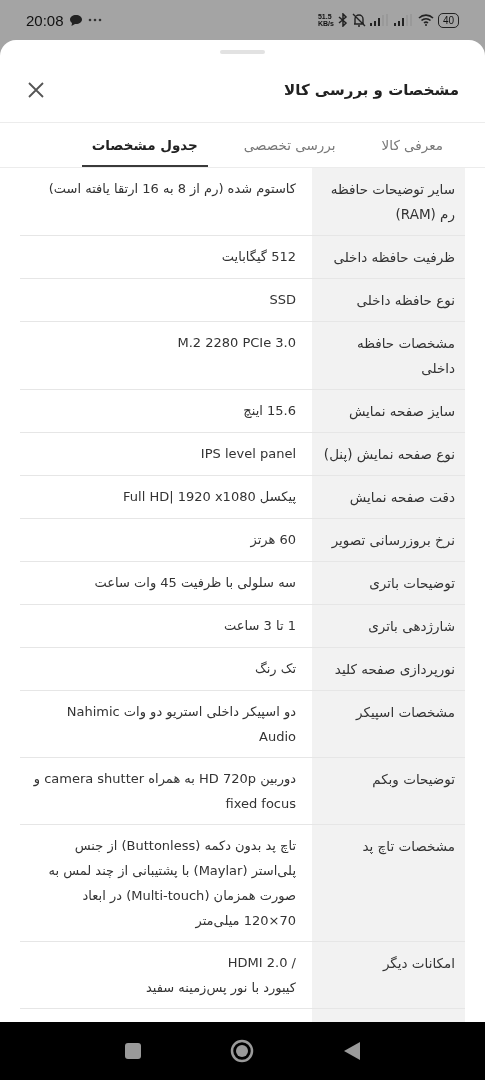 This screenshot has height=1080, width=485. Describe the element at coordinates (209, 497) in the screenshot. I see `spec-value: پیکسل Full HD| 1920 x1080` at that location.